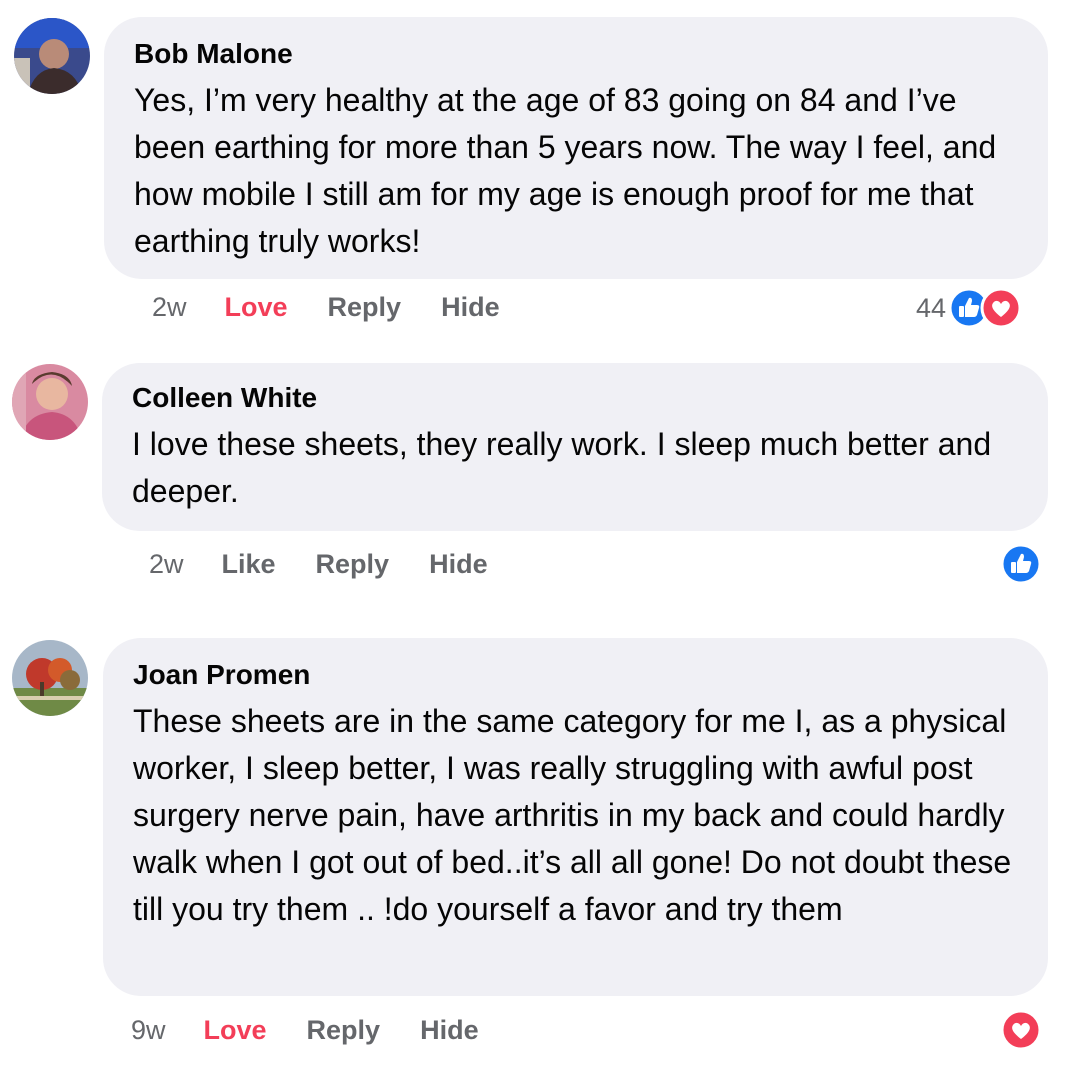 This screenshot has width=1080, height=1080. What do you see at coordinates (249, 564) in the screenshot?
I see `like-button: Like` at bounding box center [249, 564].